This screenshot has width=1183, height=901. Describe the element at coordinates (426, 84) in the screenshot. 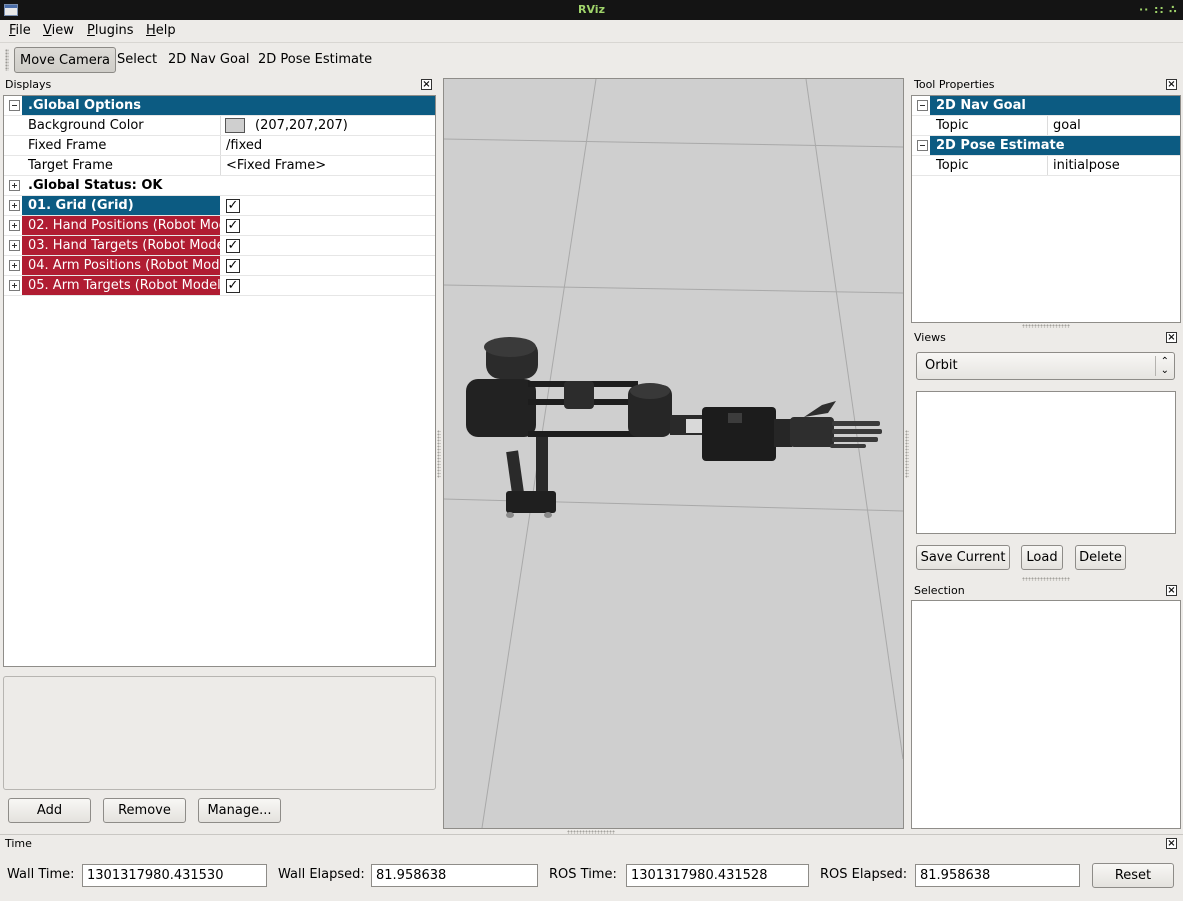

I see `displays-close-icon: ×` at that location.